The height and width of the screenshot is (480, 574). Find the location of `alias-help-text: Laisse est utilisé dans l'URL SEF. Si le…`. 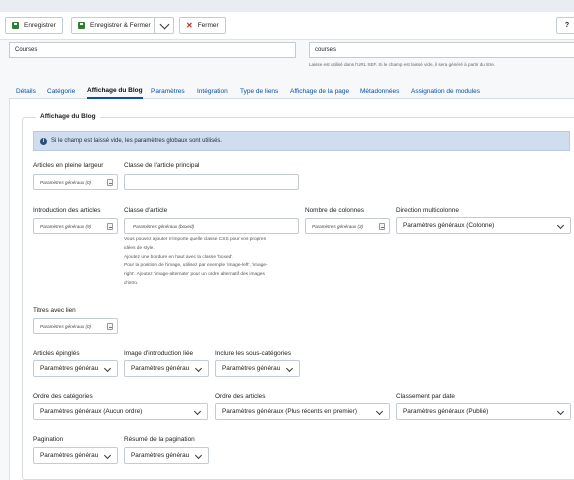

alias-help-text: Laisse est utilisé dans l'URL SEF. Si le… is located at coordinates (402, 64).